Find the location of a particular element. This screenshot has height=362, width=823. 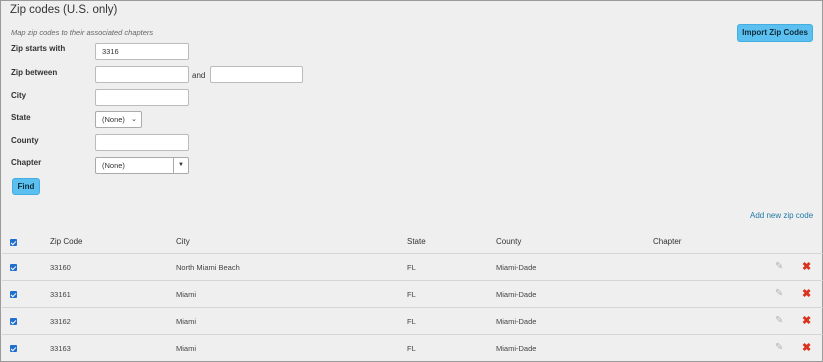

column-header-city: City is located at coordinates (183, 241).